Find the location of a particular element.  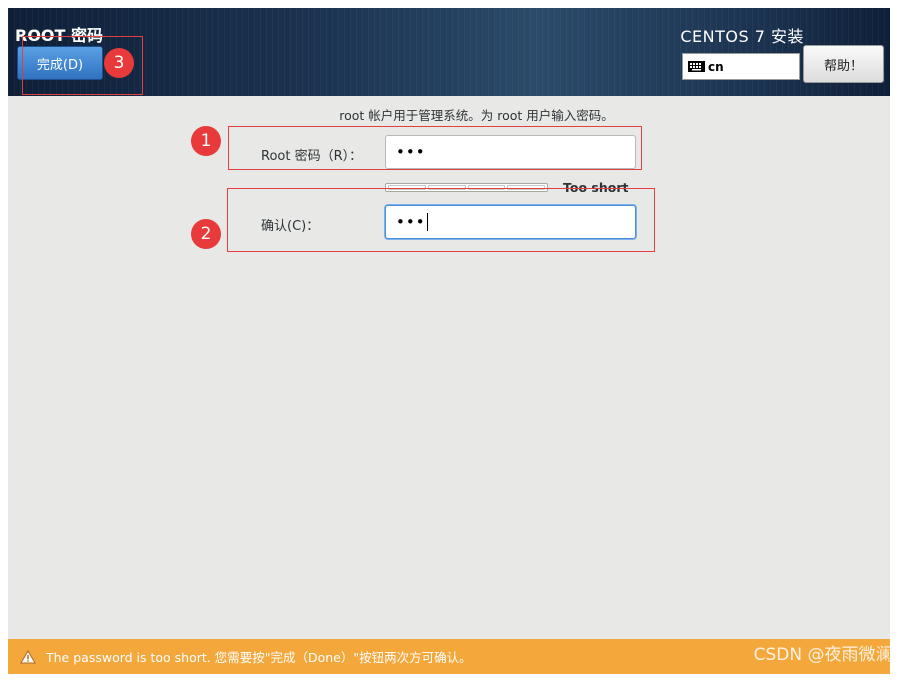

product-title: CENTOS 7 安装 is located at coordinates (742, 36).